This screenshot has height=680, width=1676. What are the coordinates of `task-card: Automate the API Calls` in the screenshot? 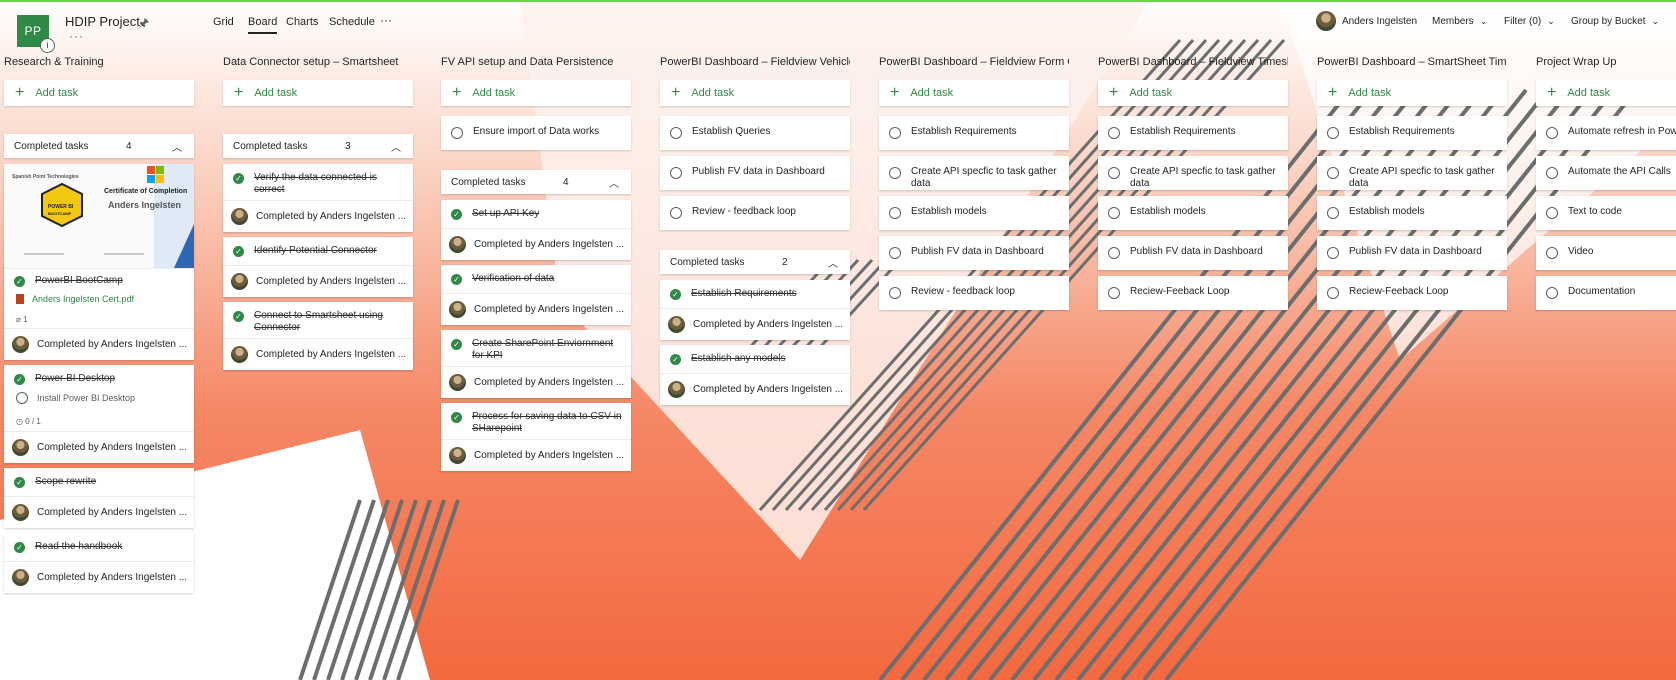 It's located at (1606, 173).